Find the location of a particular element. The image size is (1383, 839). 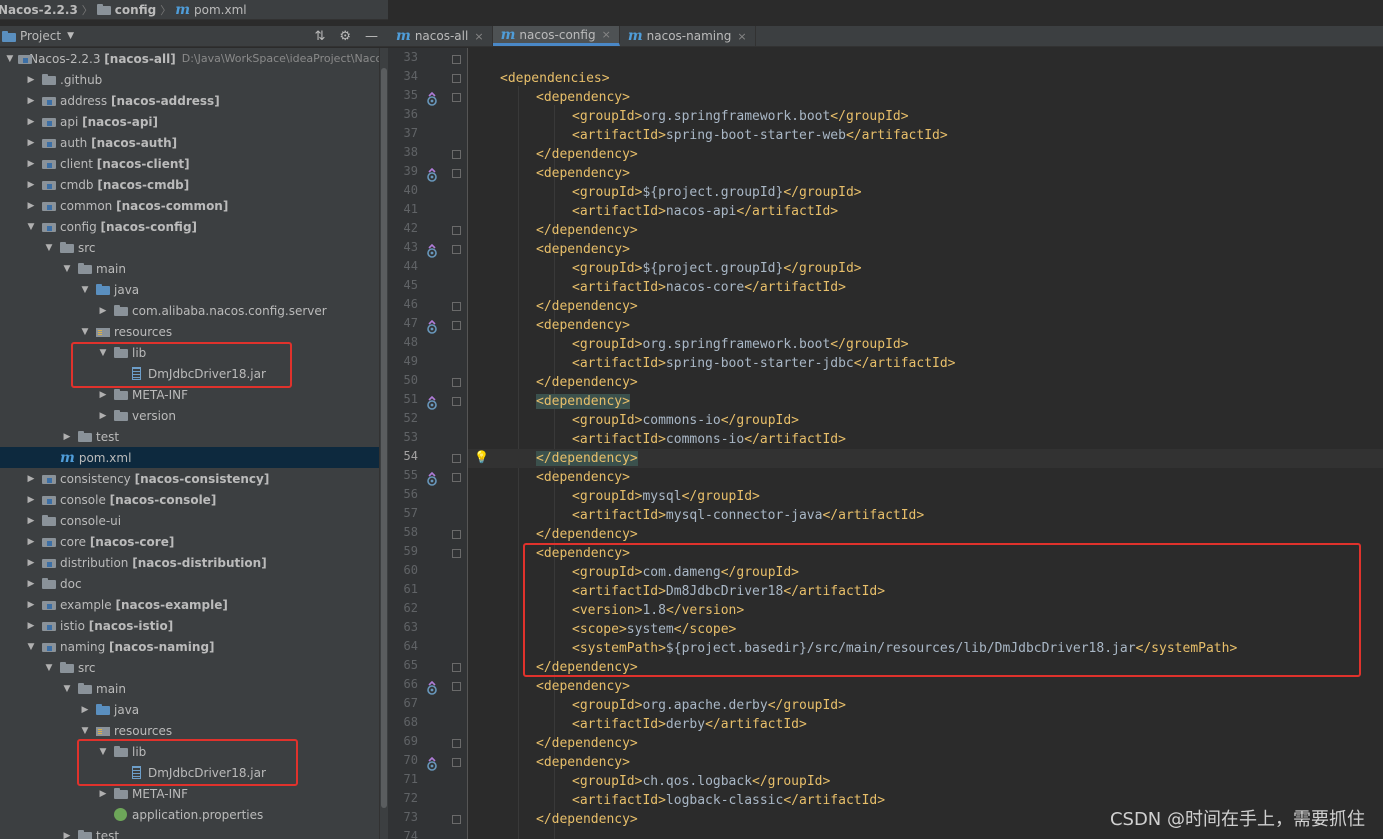

tab-nacos-config: m nacos-config × is located at coordinates (556, 36).